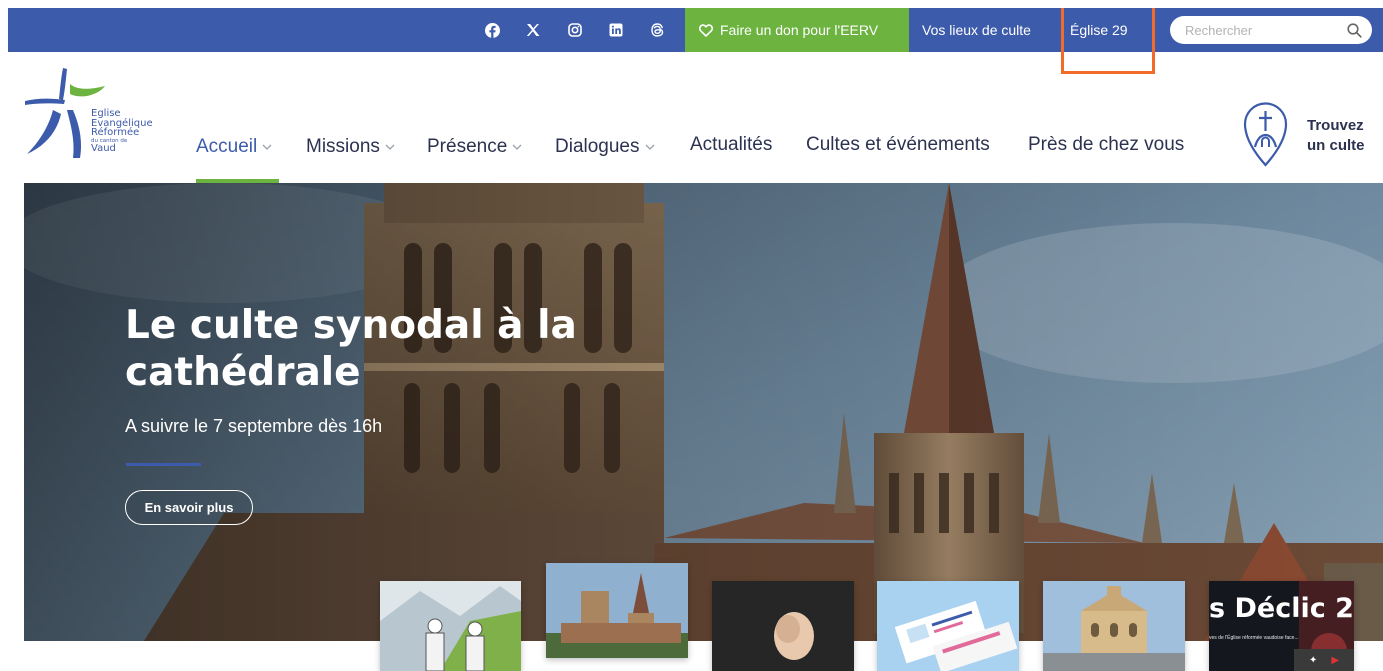 This screenshot has height=671, width=1383. What do you see at coordinates (474, 159) in the screenshot?
I see `nav-item-presence: Présence` at bounding box center [474, 159].